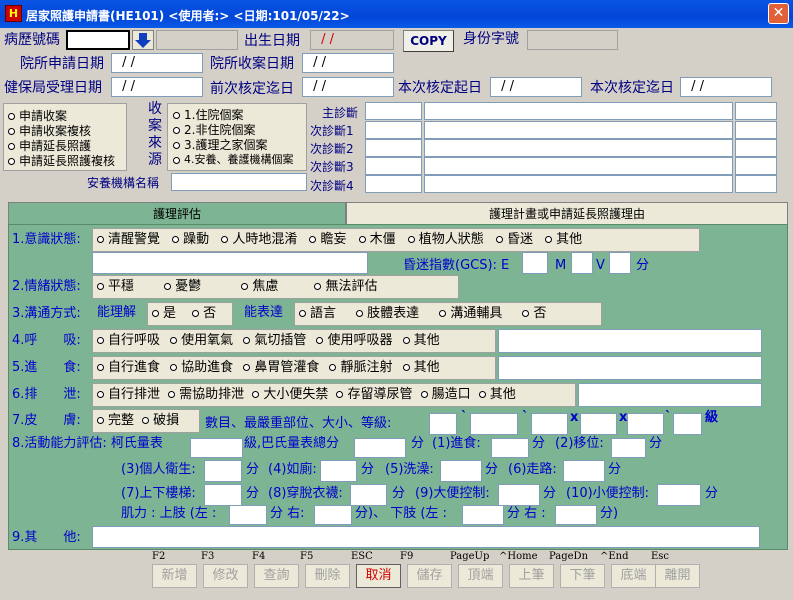 This screenshot has height=600, width=793. I want to click on understand-option: 是, so click(164, 313).